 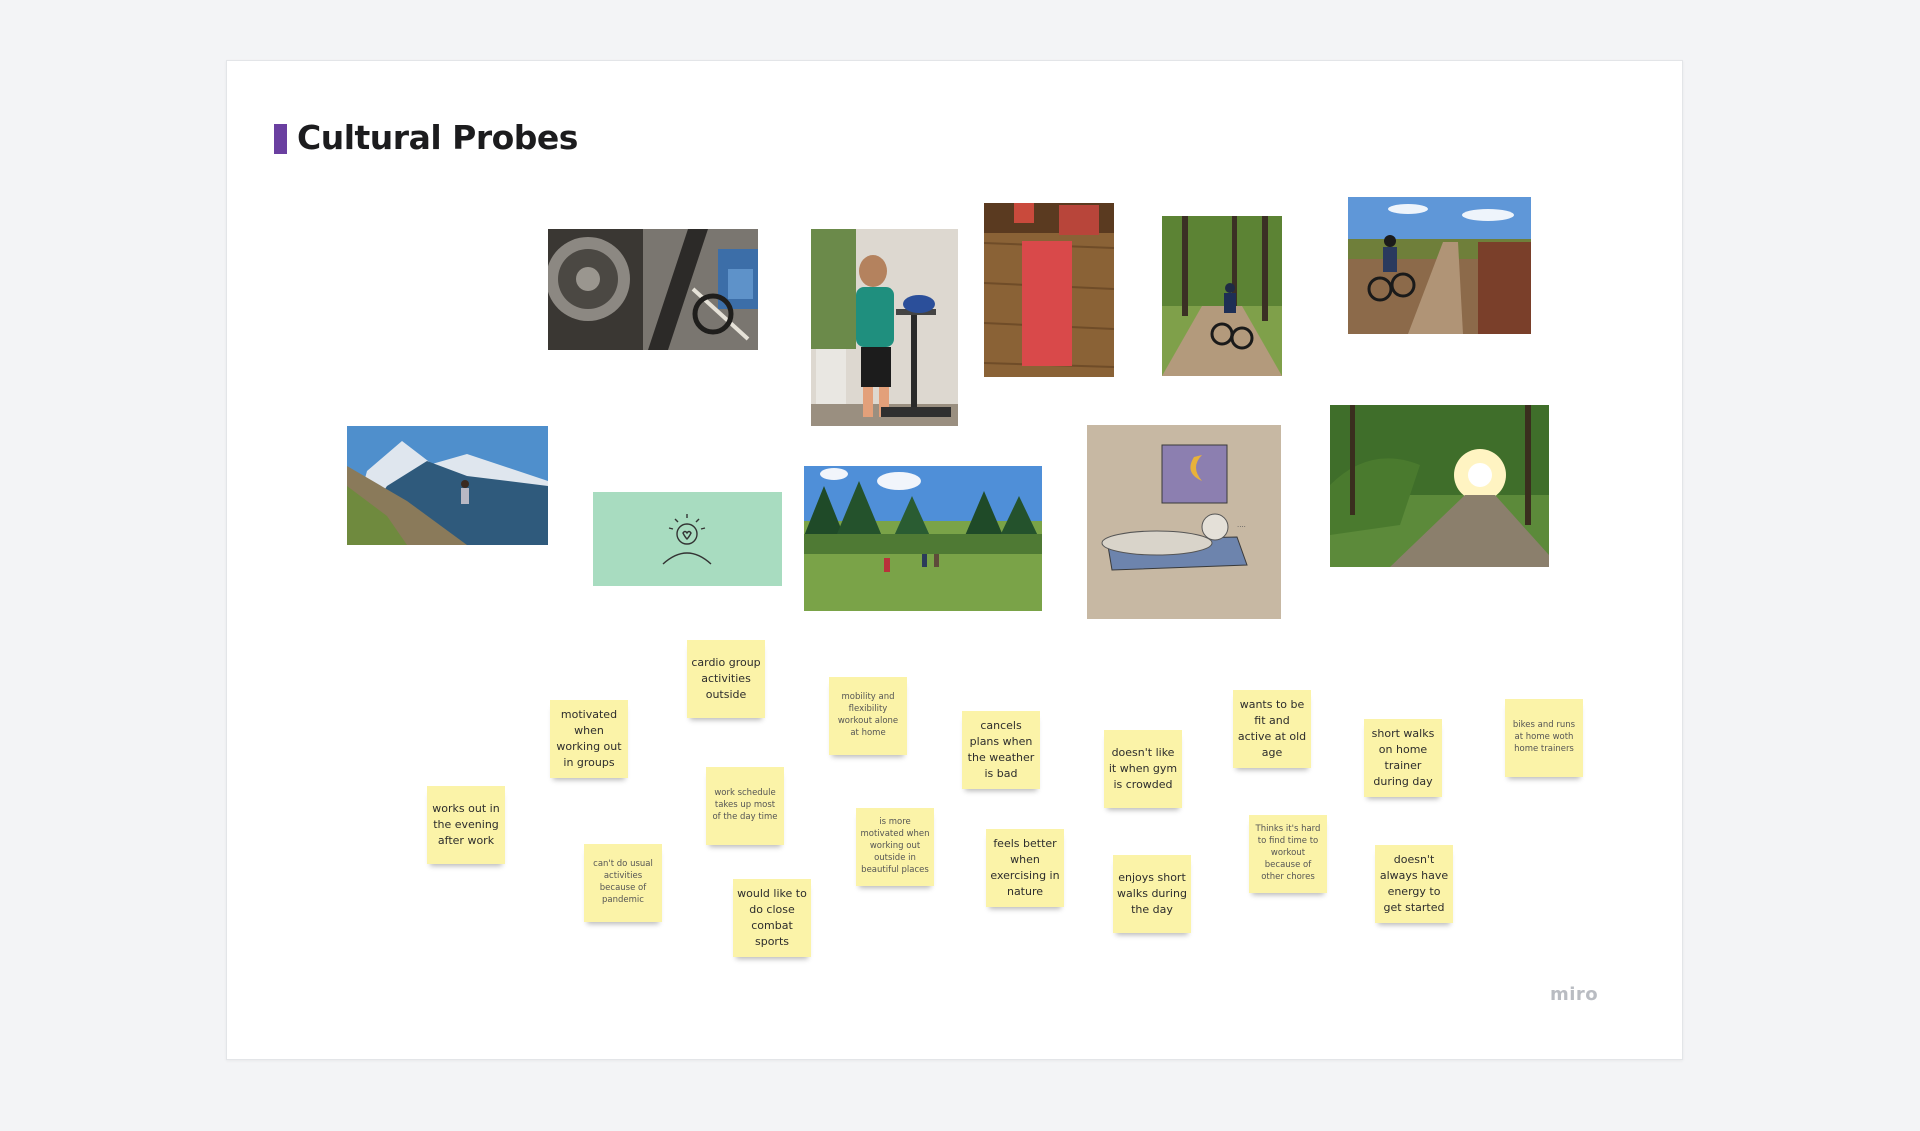 What do you see at coordinates (280, 139) in the screenshot?
I see `title-accent-bar` at bounding box center [280, 139].